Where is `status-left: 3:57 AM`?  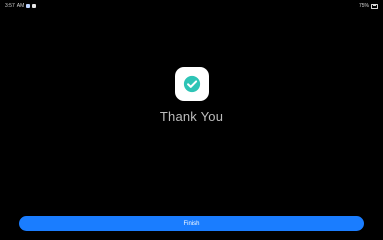 status-left: 3:57 AM is located at coordinates (21, 6).